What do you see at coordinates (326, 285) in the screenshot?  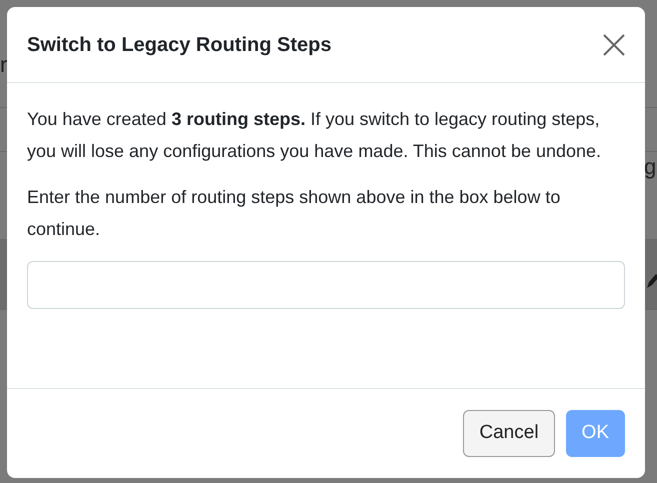 I see `input-field` at bounding box center [326, 285].